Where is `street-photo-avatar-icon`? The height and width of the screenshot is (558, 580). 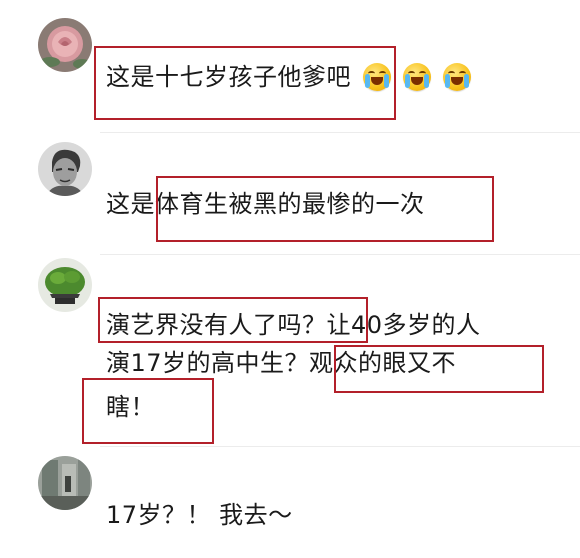 street-photo-avatar-icon is located at coordinates (65, 483).